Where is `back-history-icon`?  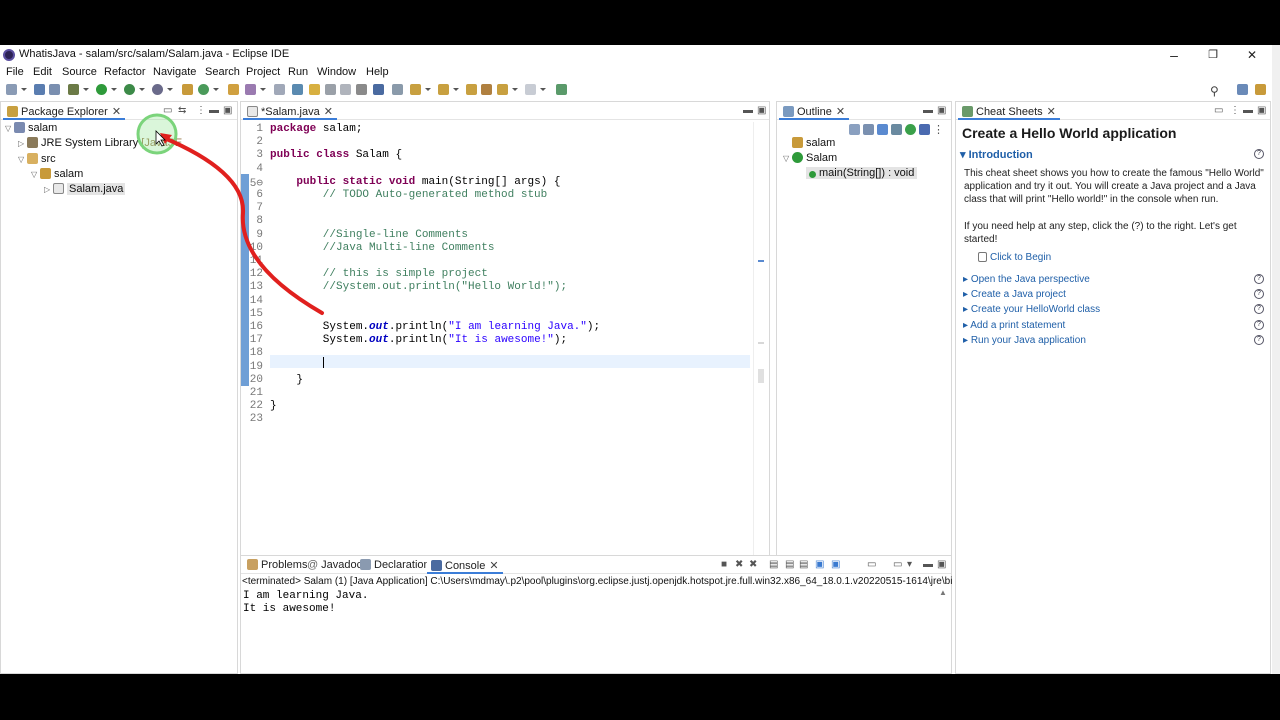 back-history-icon is located at coordinates (502, 89).